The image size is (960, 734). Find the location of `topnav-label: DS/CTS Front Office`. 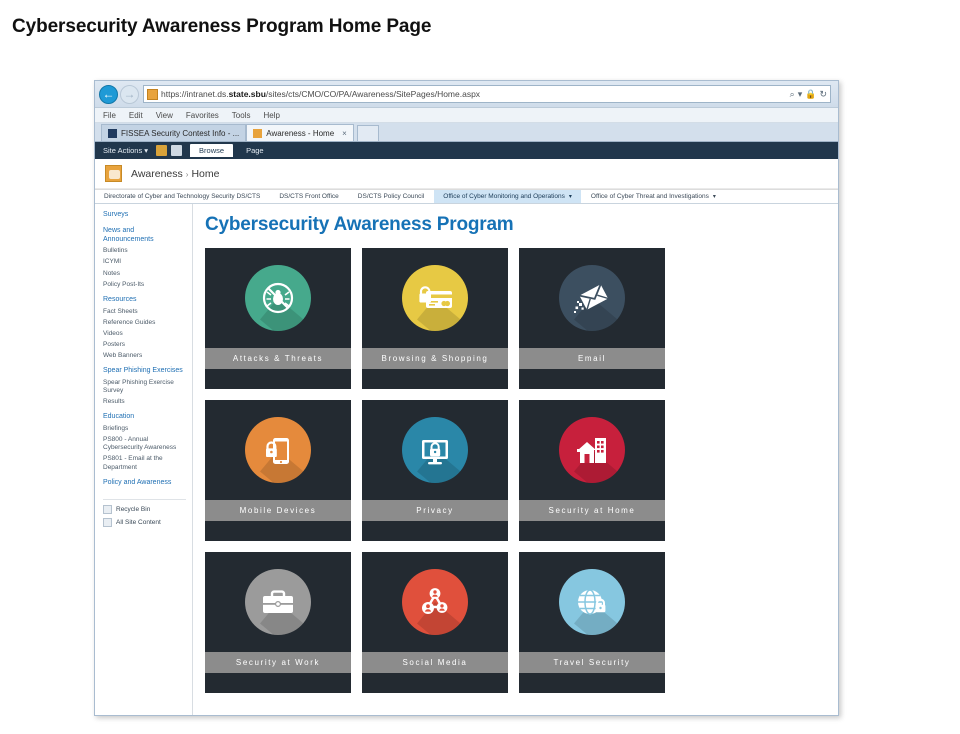

topnav-label: DS/CTS Front Office is located at coordinates (309, 196).